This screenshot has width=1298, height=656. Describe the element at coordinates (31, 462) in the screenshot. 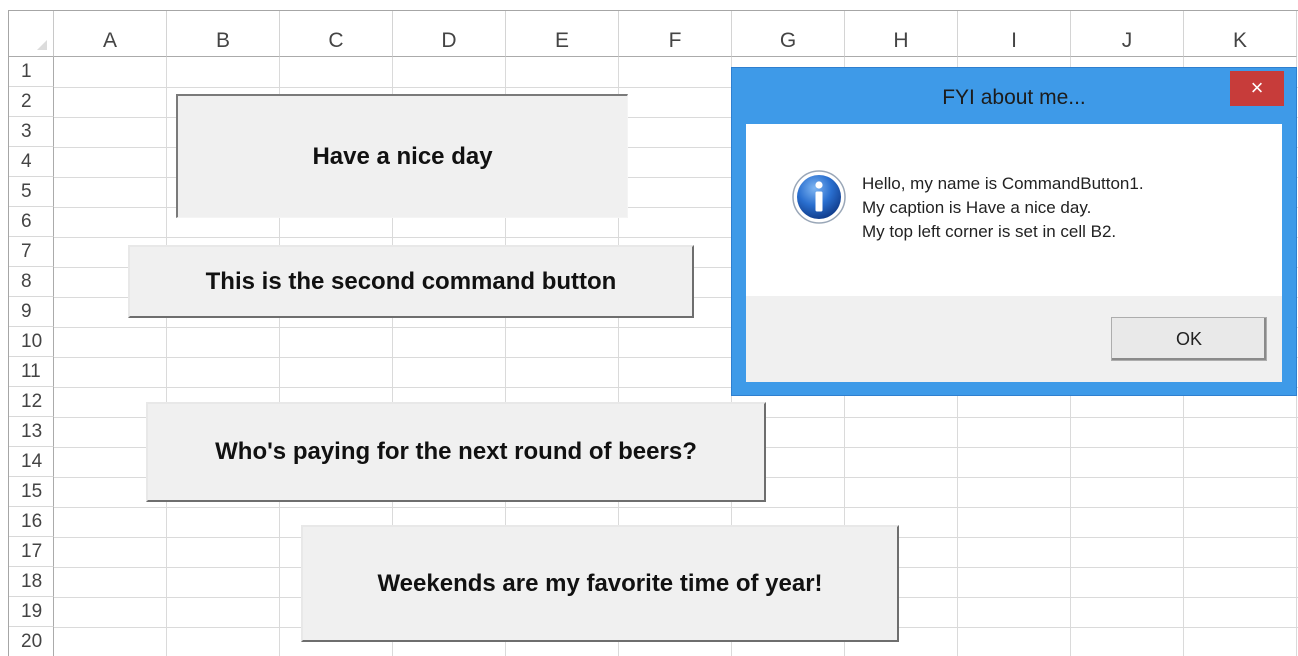

I see `row-header-14: 14` at that location.